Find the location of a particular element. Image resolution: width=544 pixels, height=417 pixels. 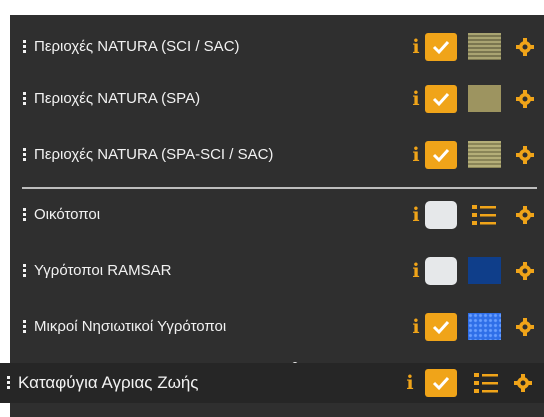

layer-label: Περιοχές NATURA (SPA-SCI / SAC) is located at coordinates (154, 154).